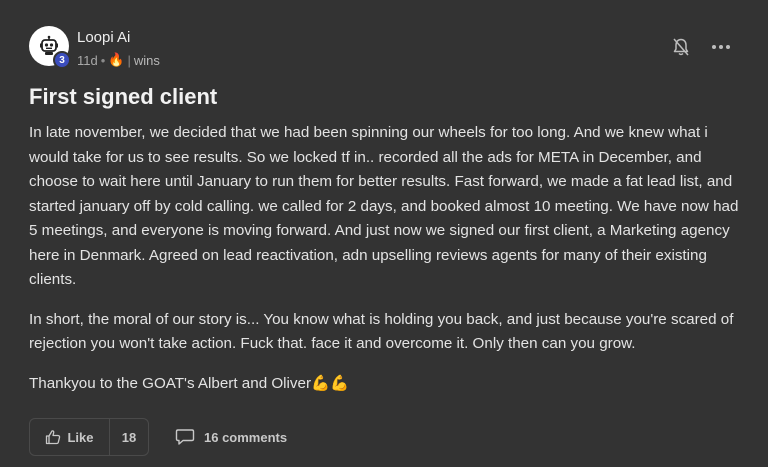 Image resolution: width=768 pixels, height=467 pixels. Describe the element at coordinates (62, 60) in the screenshot. I see `level-badge: 3` at that location.